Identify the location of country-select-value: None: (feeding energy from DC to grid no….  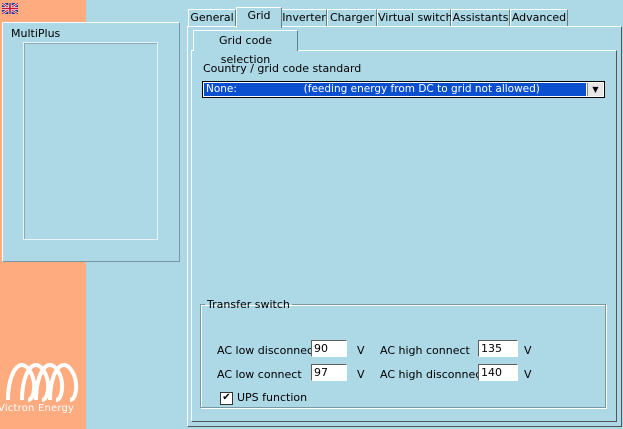
(395, 89).